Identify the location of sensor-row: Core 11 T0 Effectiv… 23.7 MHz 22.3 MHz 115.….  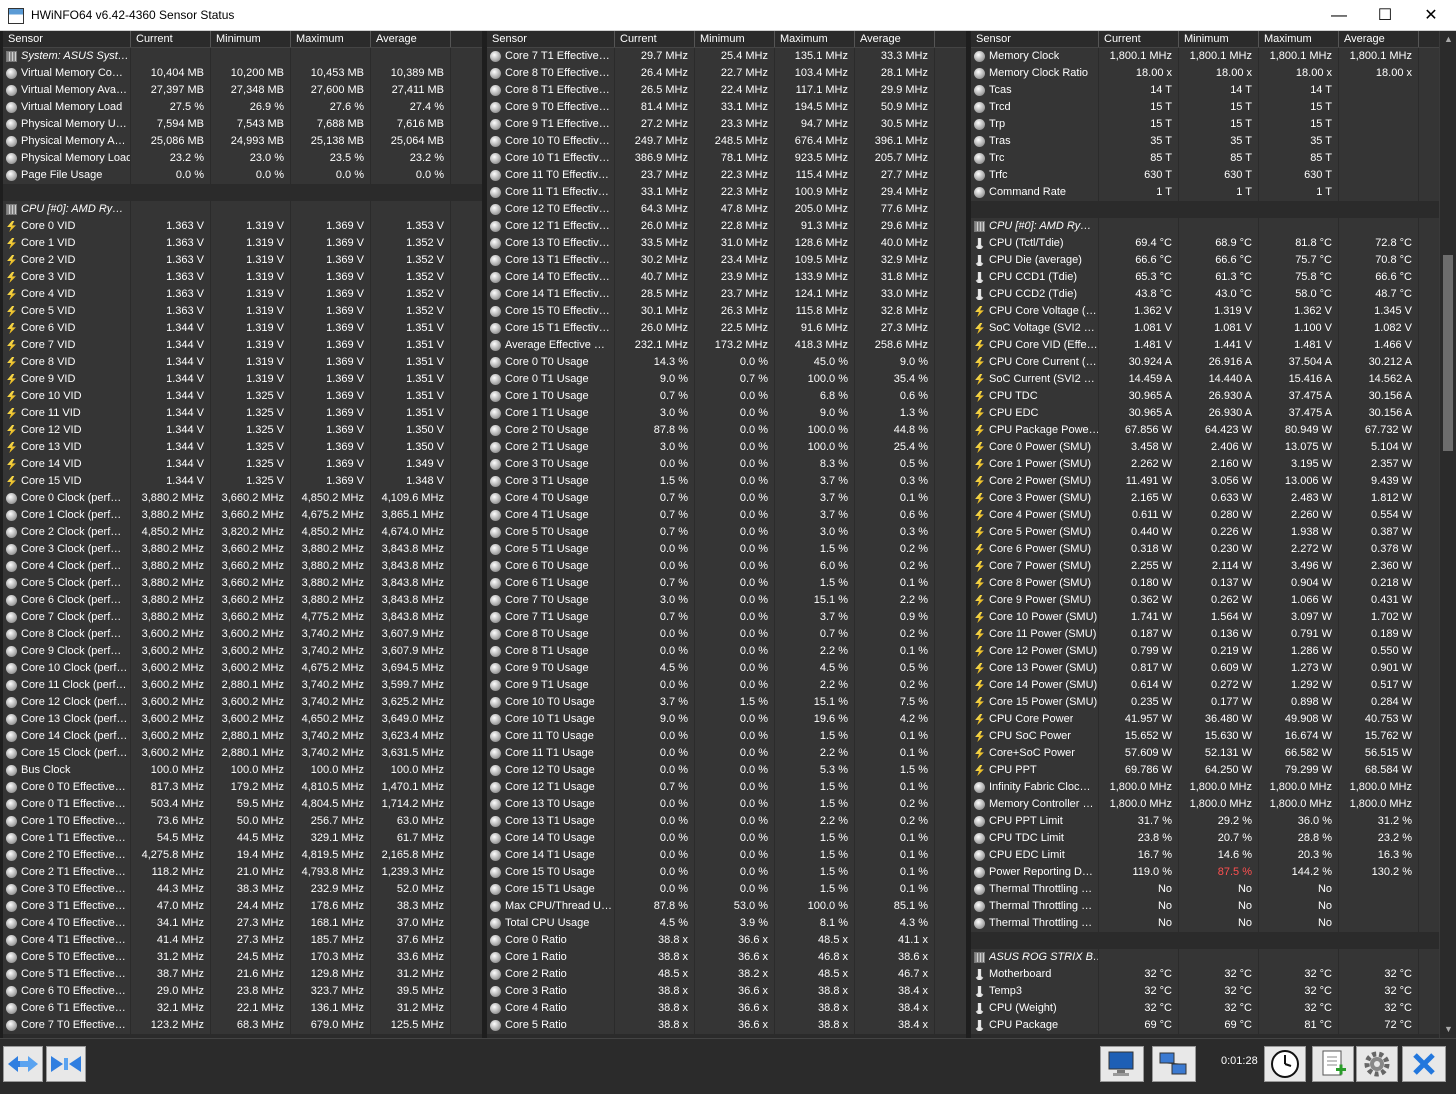
(726, 175).